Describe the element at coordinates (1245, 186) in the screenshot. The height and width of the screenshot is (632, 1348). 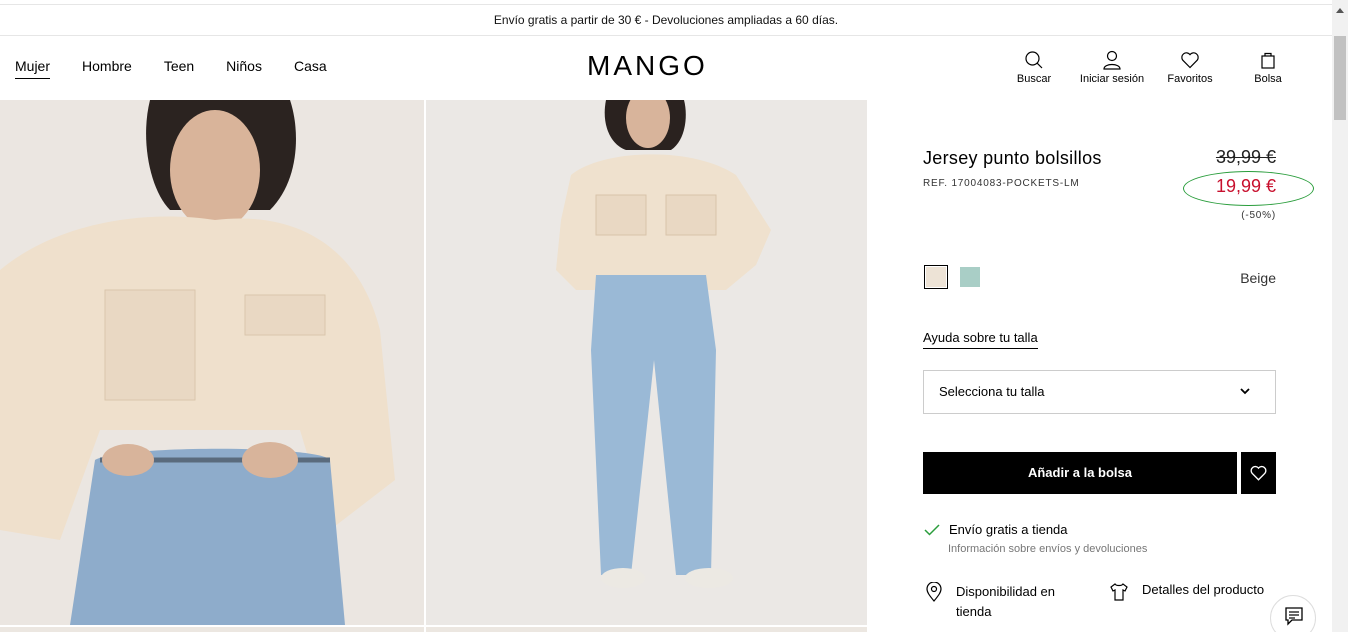
I see `sale-price: 19,99 €` at that location.